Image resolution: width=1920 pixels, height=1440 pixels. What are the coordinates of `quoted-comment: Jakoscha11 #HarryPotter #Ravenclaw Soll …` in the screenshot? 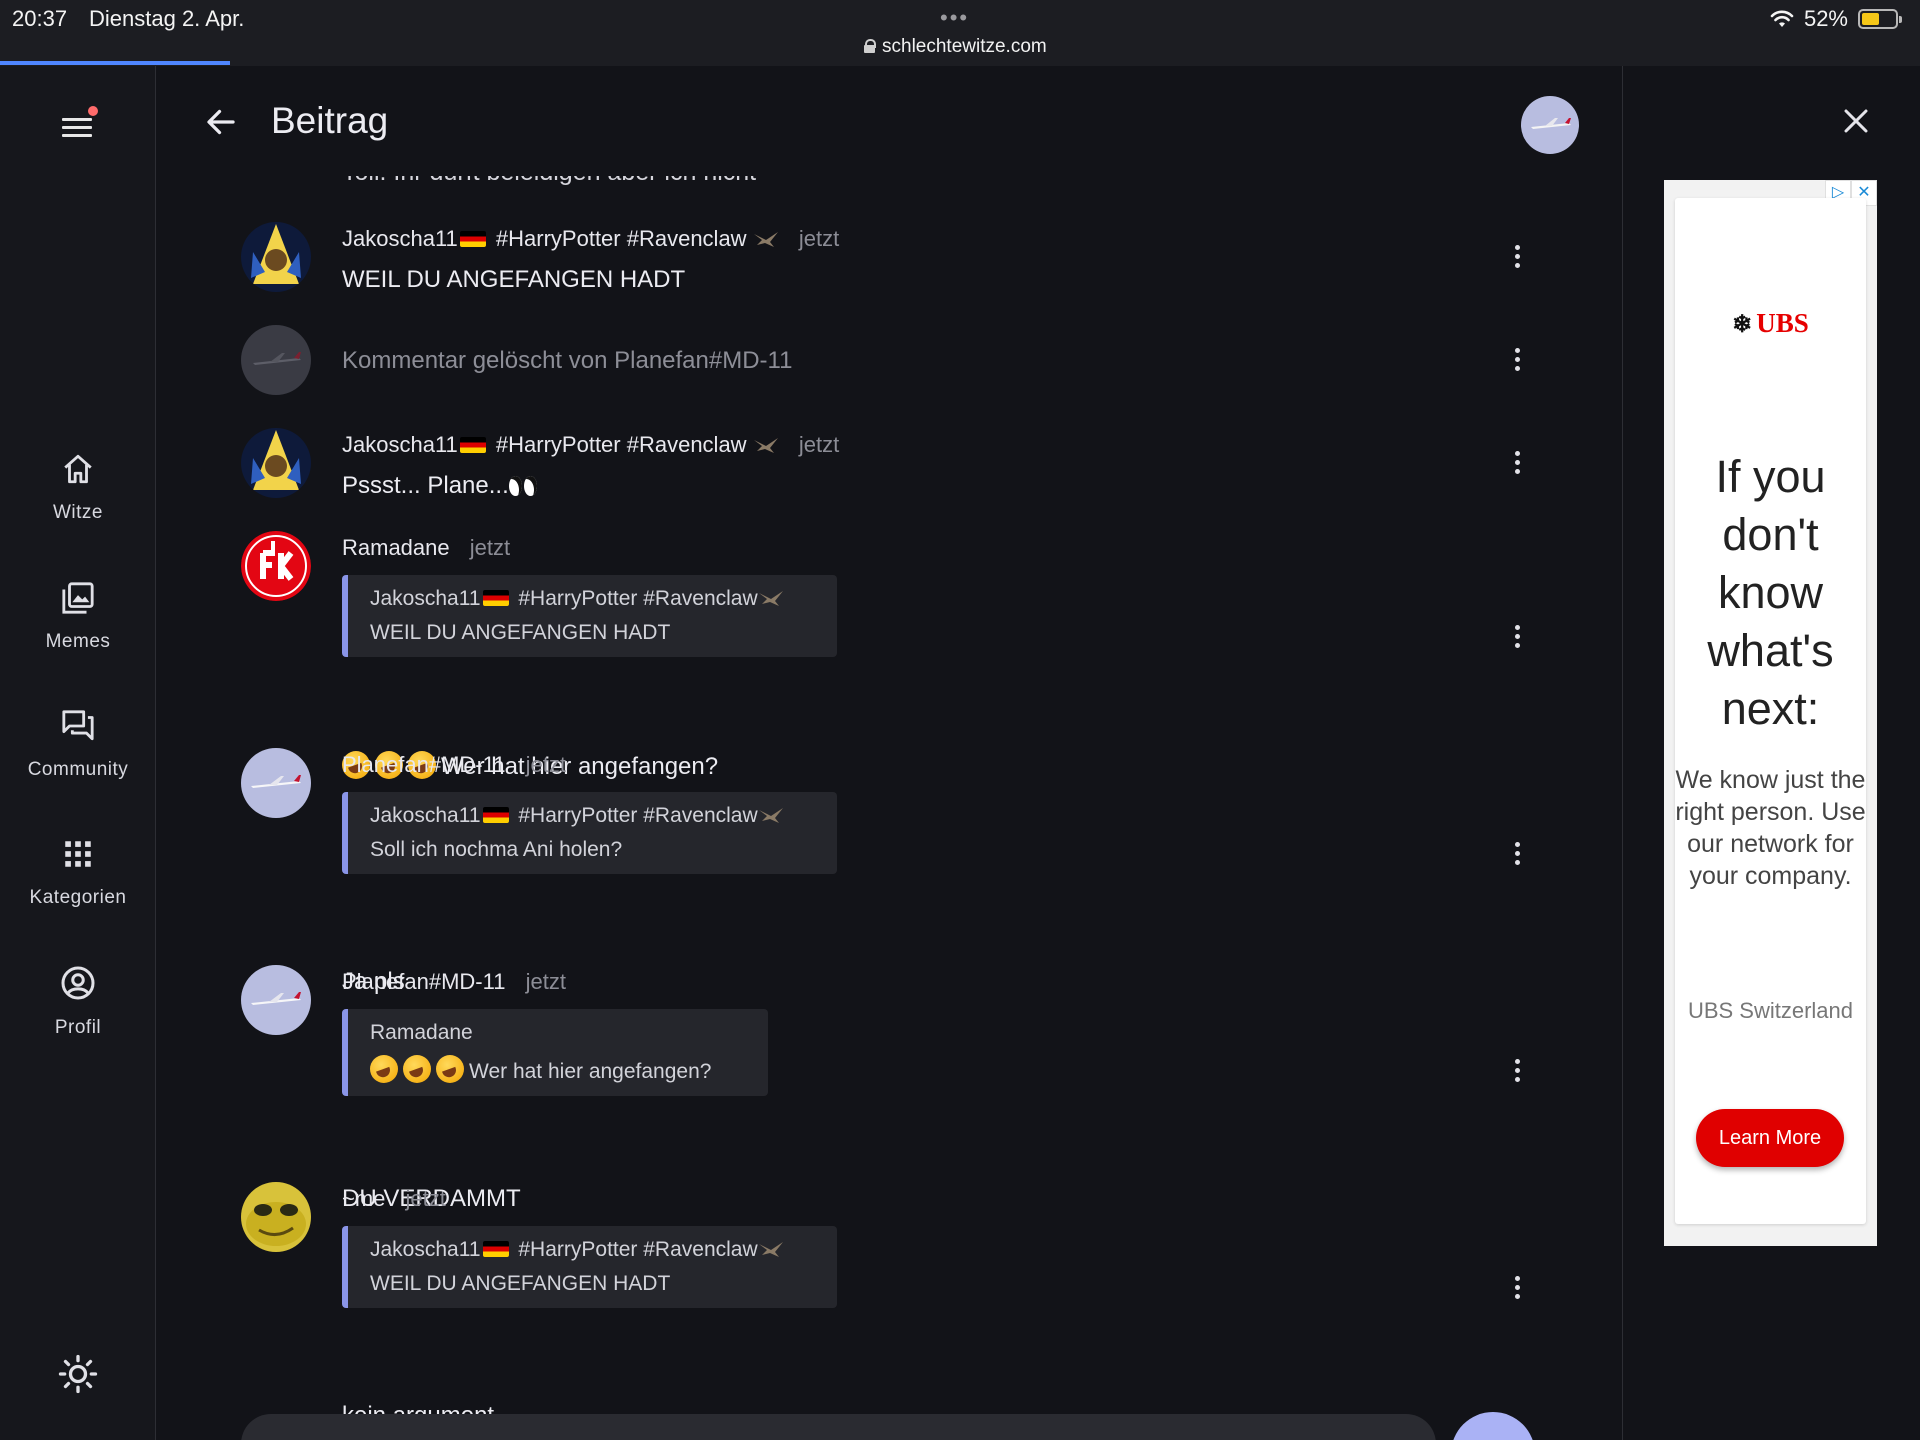 It's located at (589, 833).